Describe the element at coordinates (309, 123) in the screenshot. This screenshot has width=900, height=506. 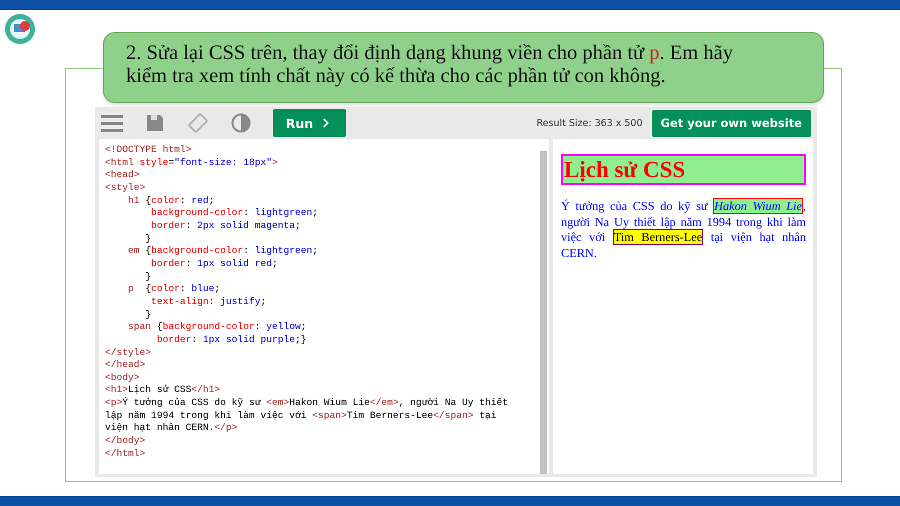
I see `run-button: Run` at that location.